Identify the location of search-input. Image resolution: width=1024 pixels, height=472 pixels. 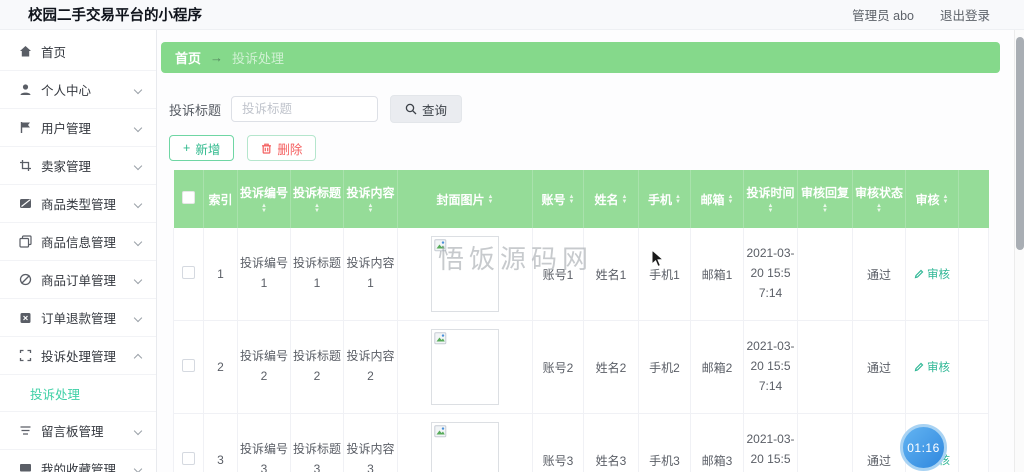
(305, 109).